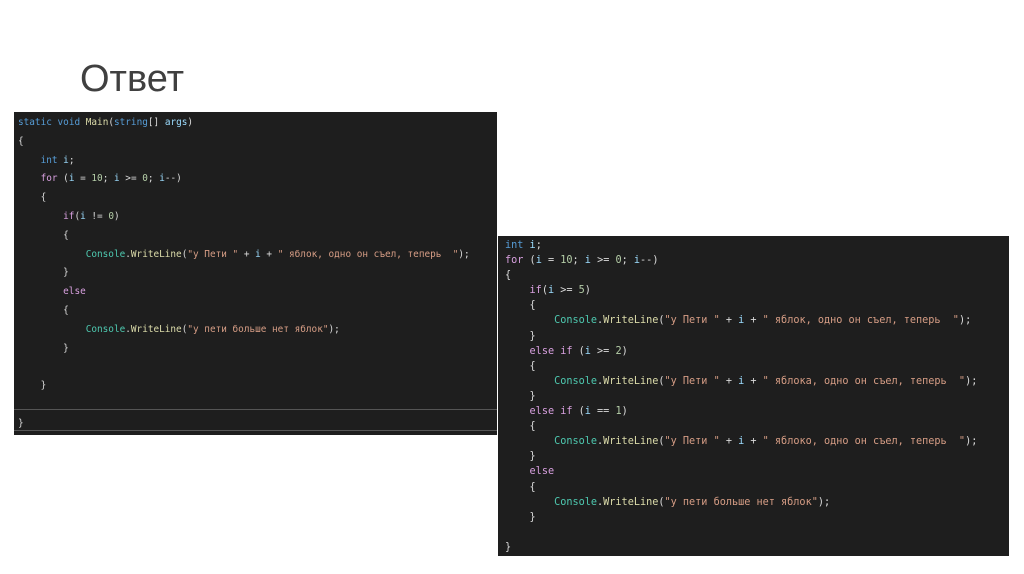  What do you see at coordinates (131, 122) in the screenshot?
I see `code-token: string` at bounding box center [131, 122].